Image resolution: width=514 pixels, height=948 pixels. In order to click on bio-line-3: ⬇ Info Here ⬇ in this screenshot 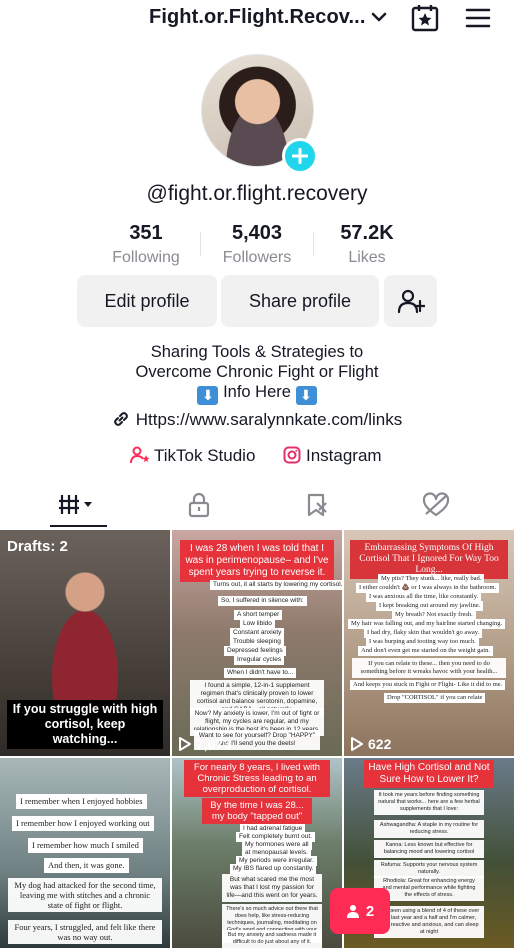, I will do `click(257, 393)`.